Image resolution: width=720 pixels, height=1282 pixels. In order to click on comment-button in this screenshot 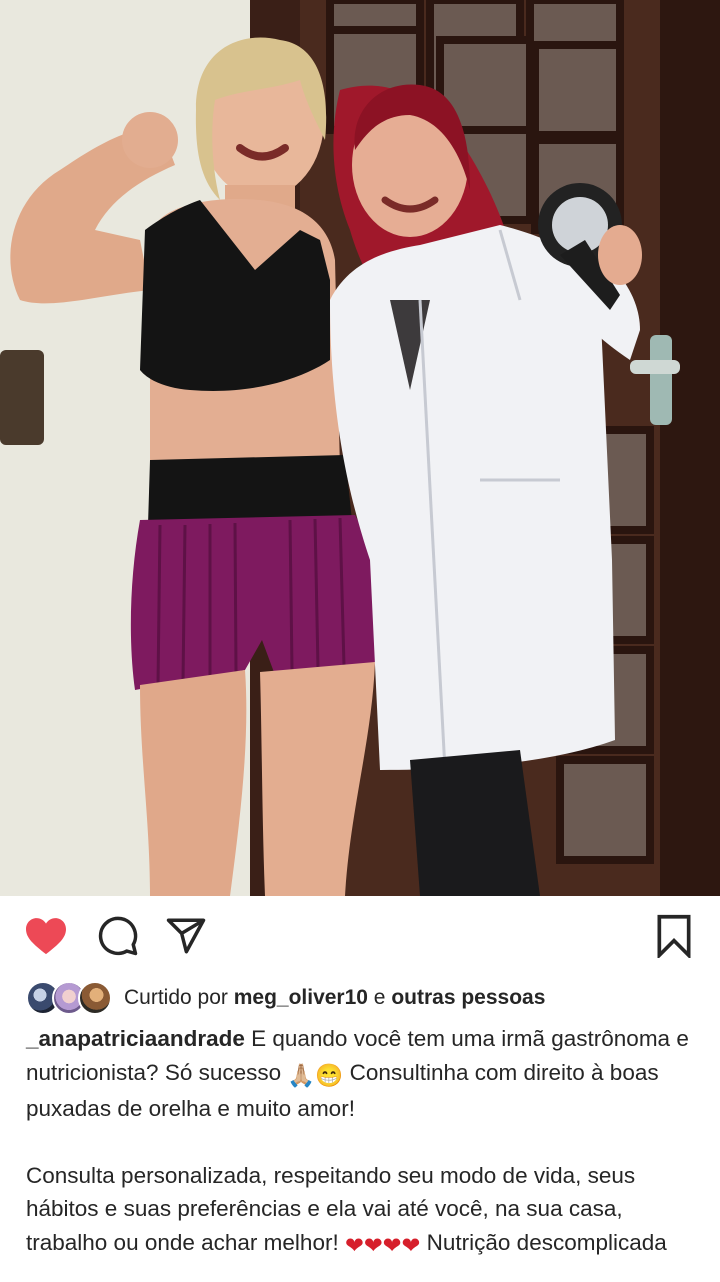, I will do `click(118, 936)`.